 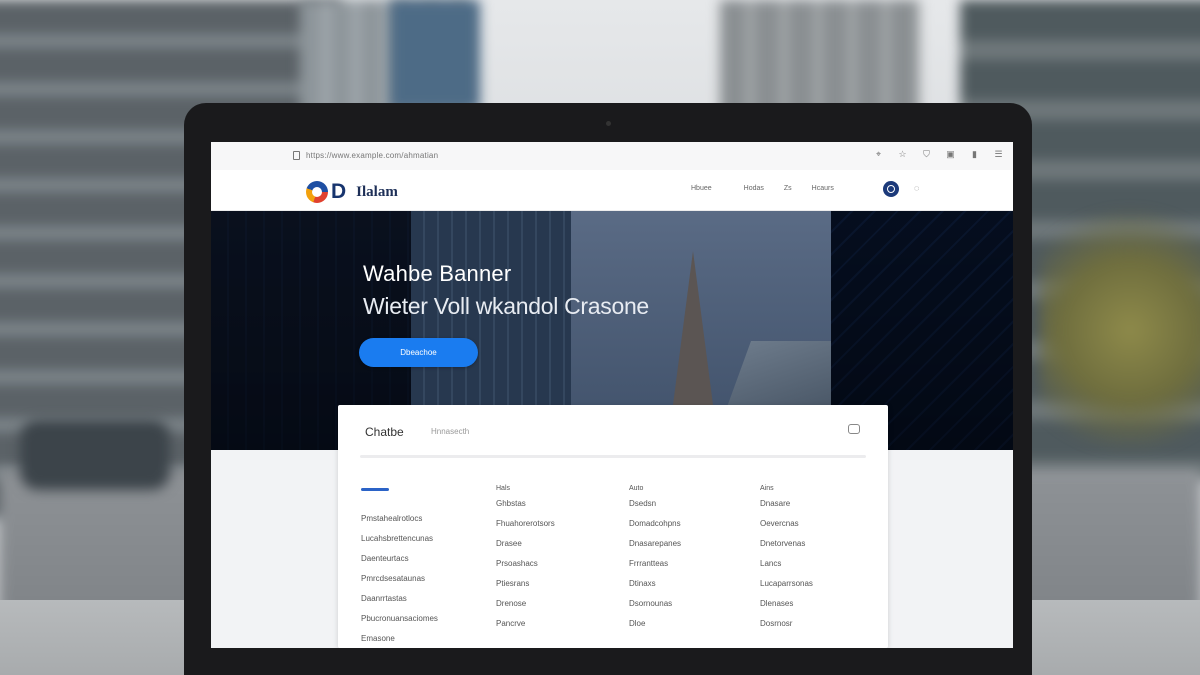 I want to click on list-item: Pmstahealrotlocs, so click(x=399, y=522).